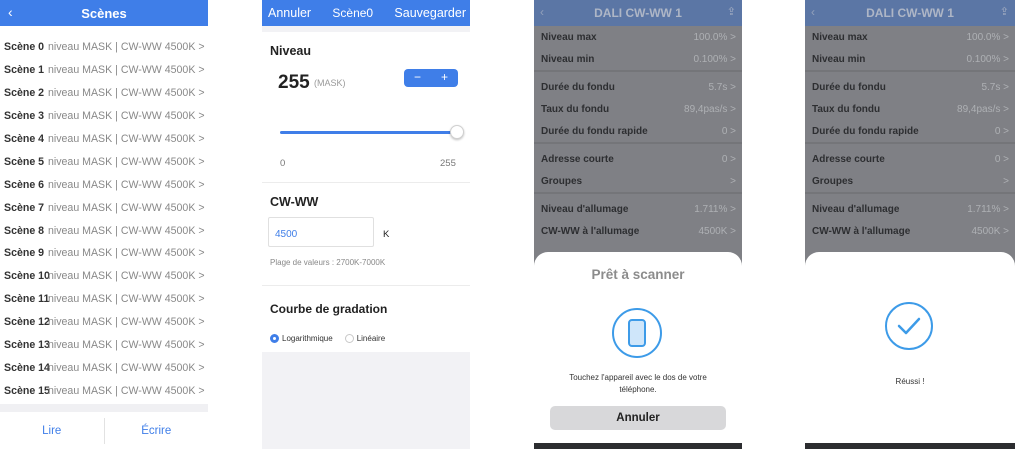 The width and height of the screenshot is (1015, 449). Describe the element at coordinates (104, 390) in the screenshot. I see `scene-row: Scène 15 niveau MASK | CW-WW 4500K >` at that location.